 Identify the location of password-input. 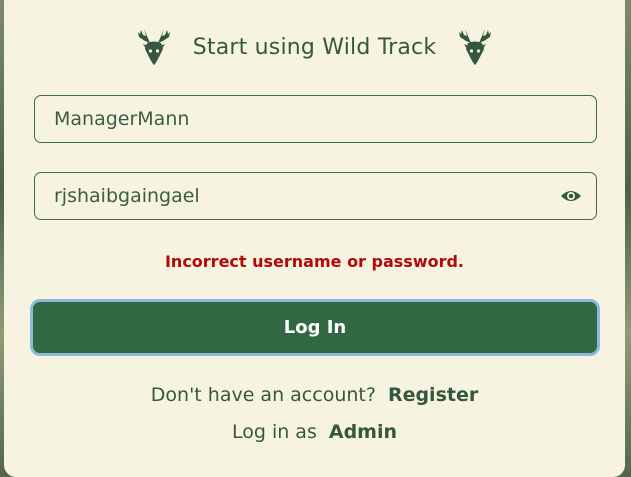
(307, 196).